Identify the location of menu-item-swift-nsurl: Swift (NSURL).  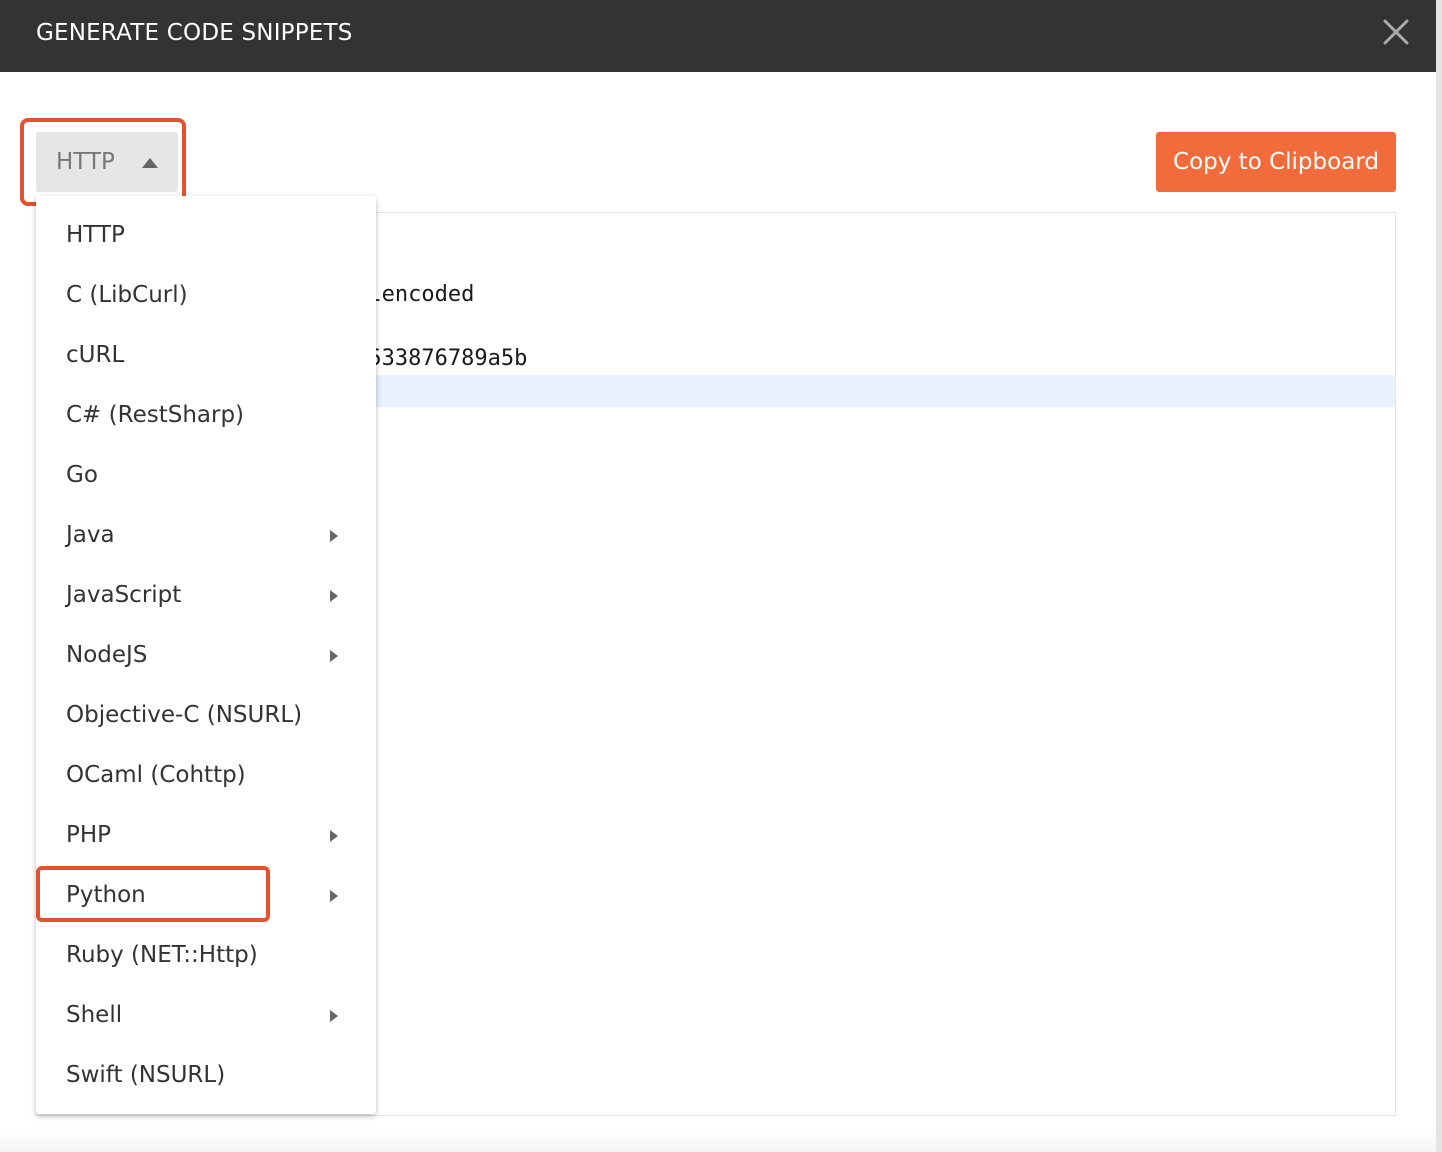
(206, 1076).